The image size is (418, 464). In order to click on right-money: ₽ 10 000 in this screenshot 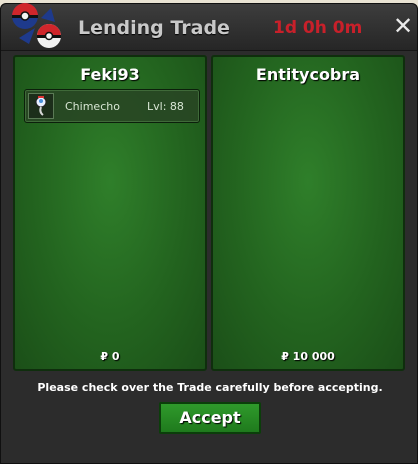, I will do `click(308, 356)`.